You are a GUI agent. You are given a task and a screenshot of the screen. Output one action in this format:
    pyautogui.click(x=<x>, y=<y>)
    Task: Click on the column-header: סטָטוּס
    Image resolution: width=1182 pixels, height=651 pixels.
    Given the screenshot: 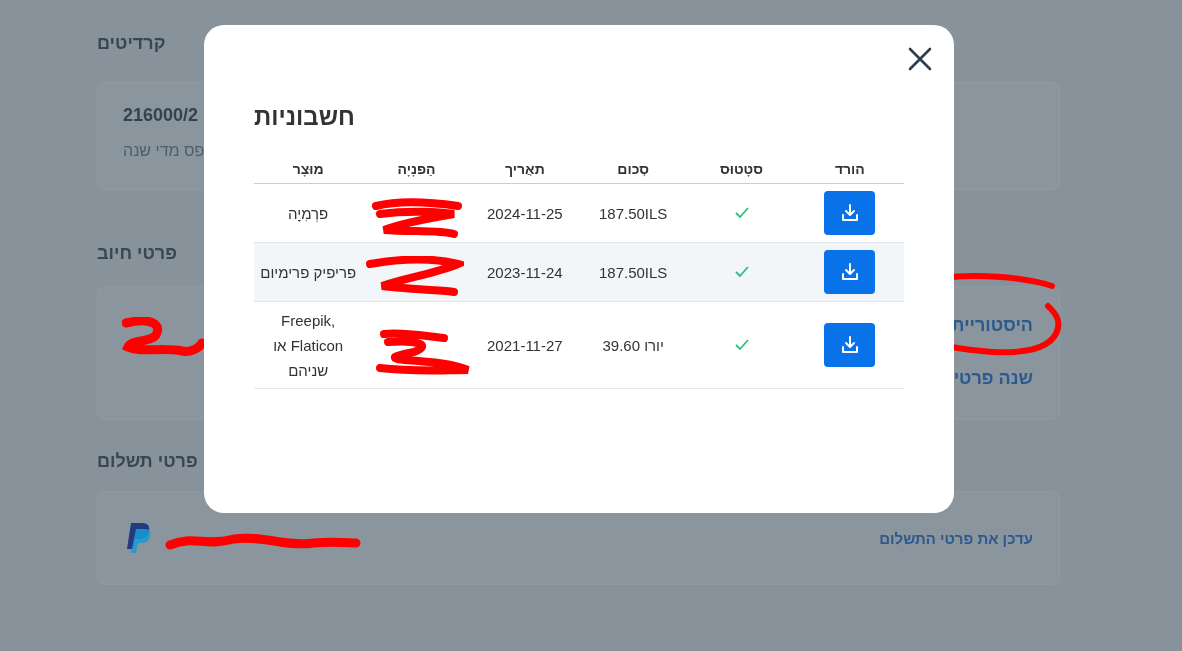 What is the action you would take?
    pyautogui.click(x=742, y=168)
    